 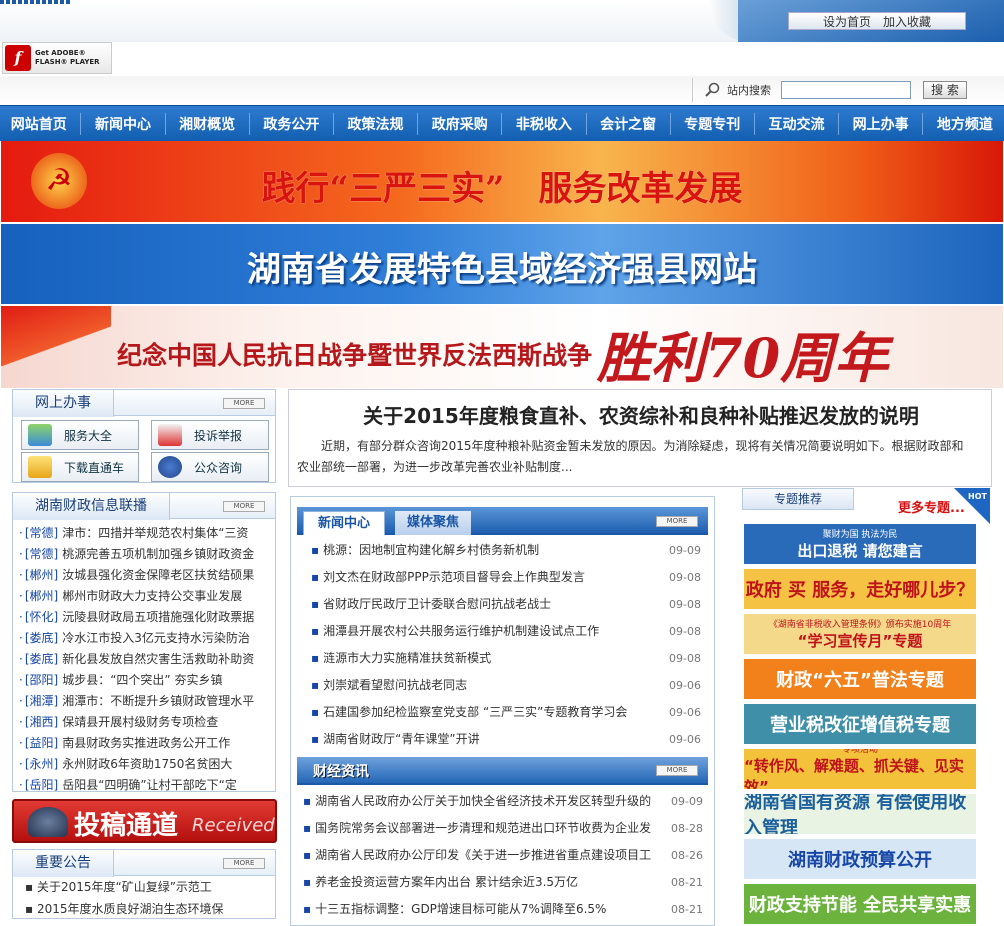 What do you see at coordinates (144, 743) in the screenshot?
I see `list-item: · [益阳] 南县财政务实推进政务公开工作` at bounding box center [144, 743].